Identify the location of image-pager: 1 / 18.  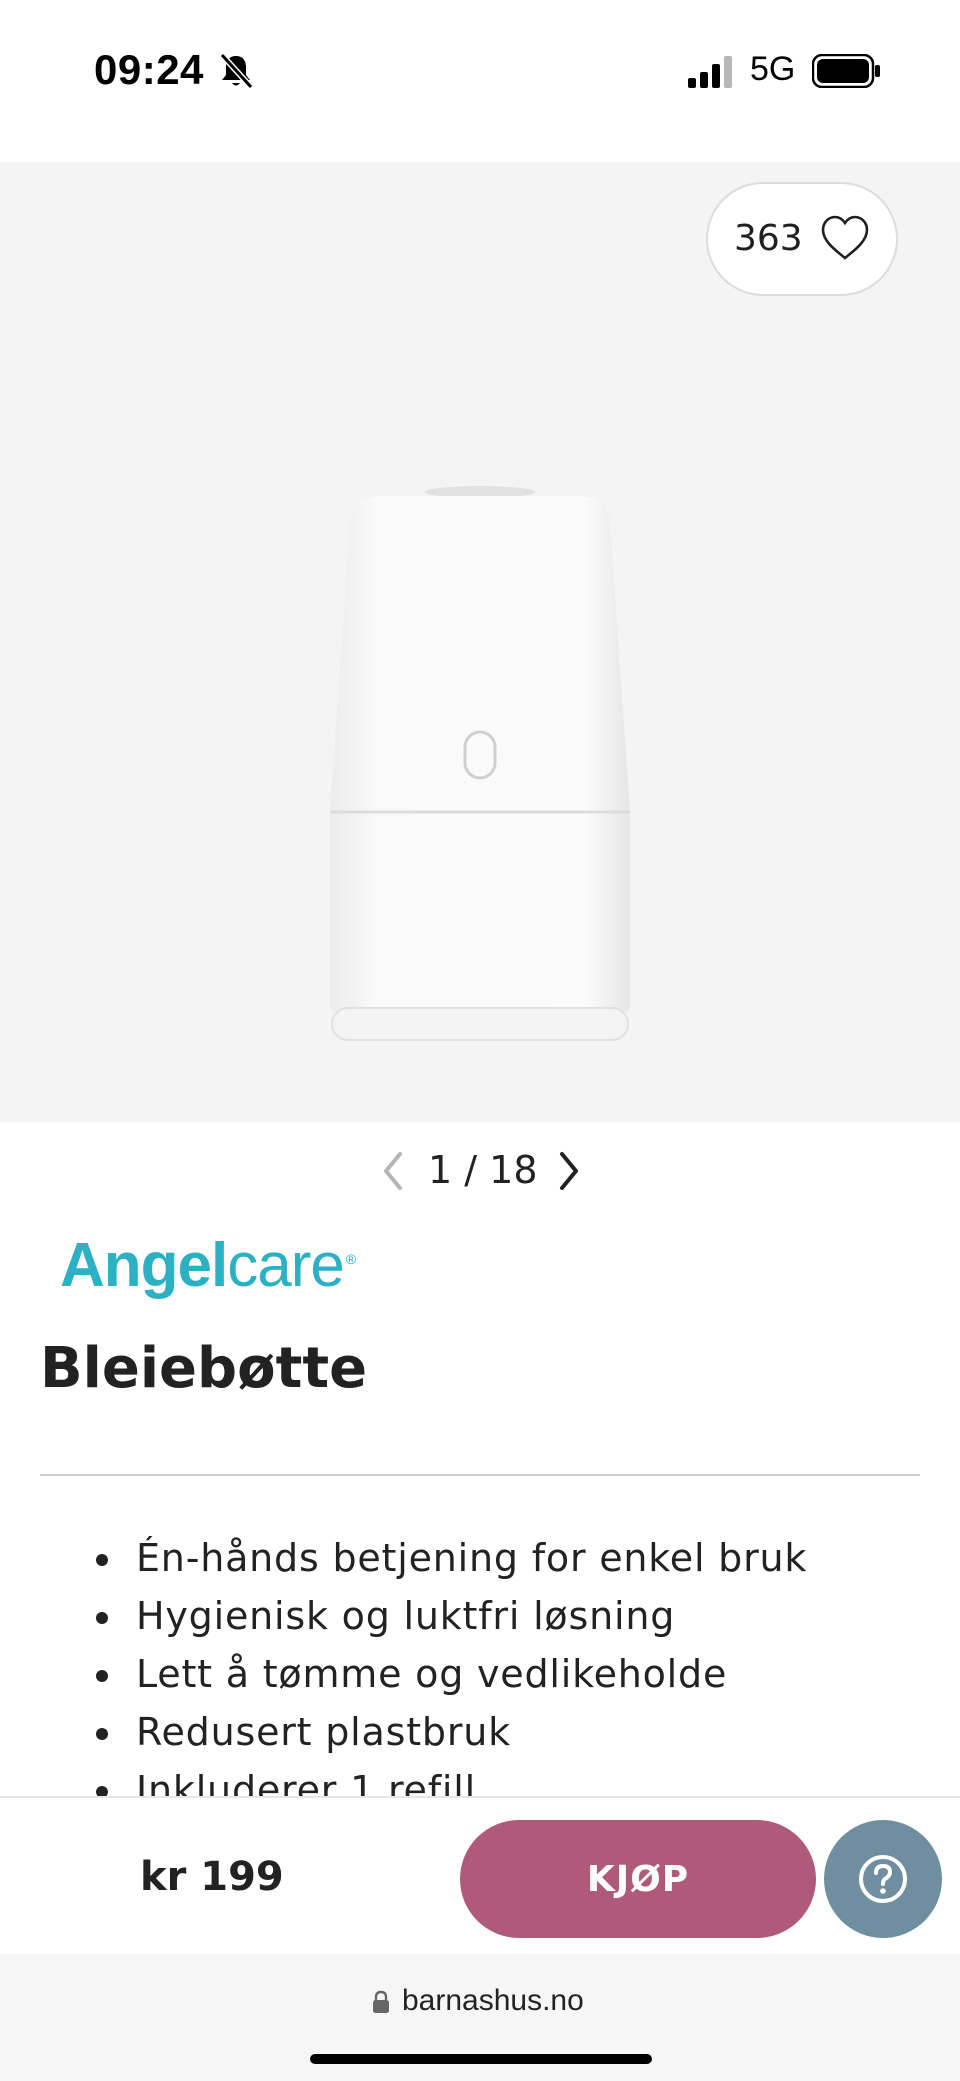
(480, 1170).